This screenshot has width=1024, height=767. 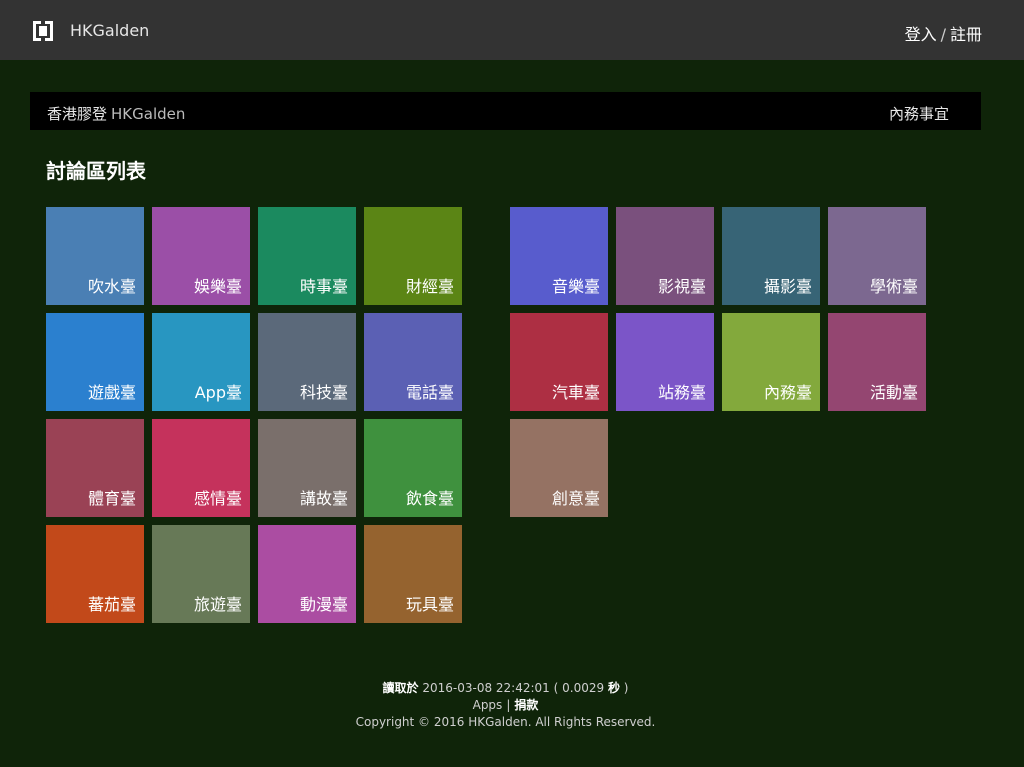 I want to click on board-tile: 飲食臺, so click(x=413, y=468).